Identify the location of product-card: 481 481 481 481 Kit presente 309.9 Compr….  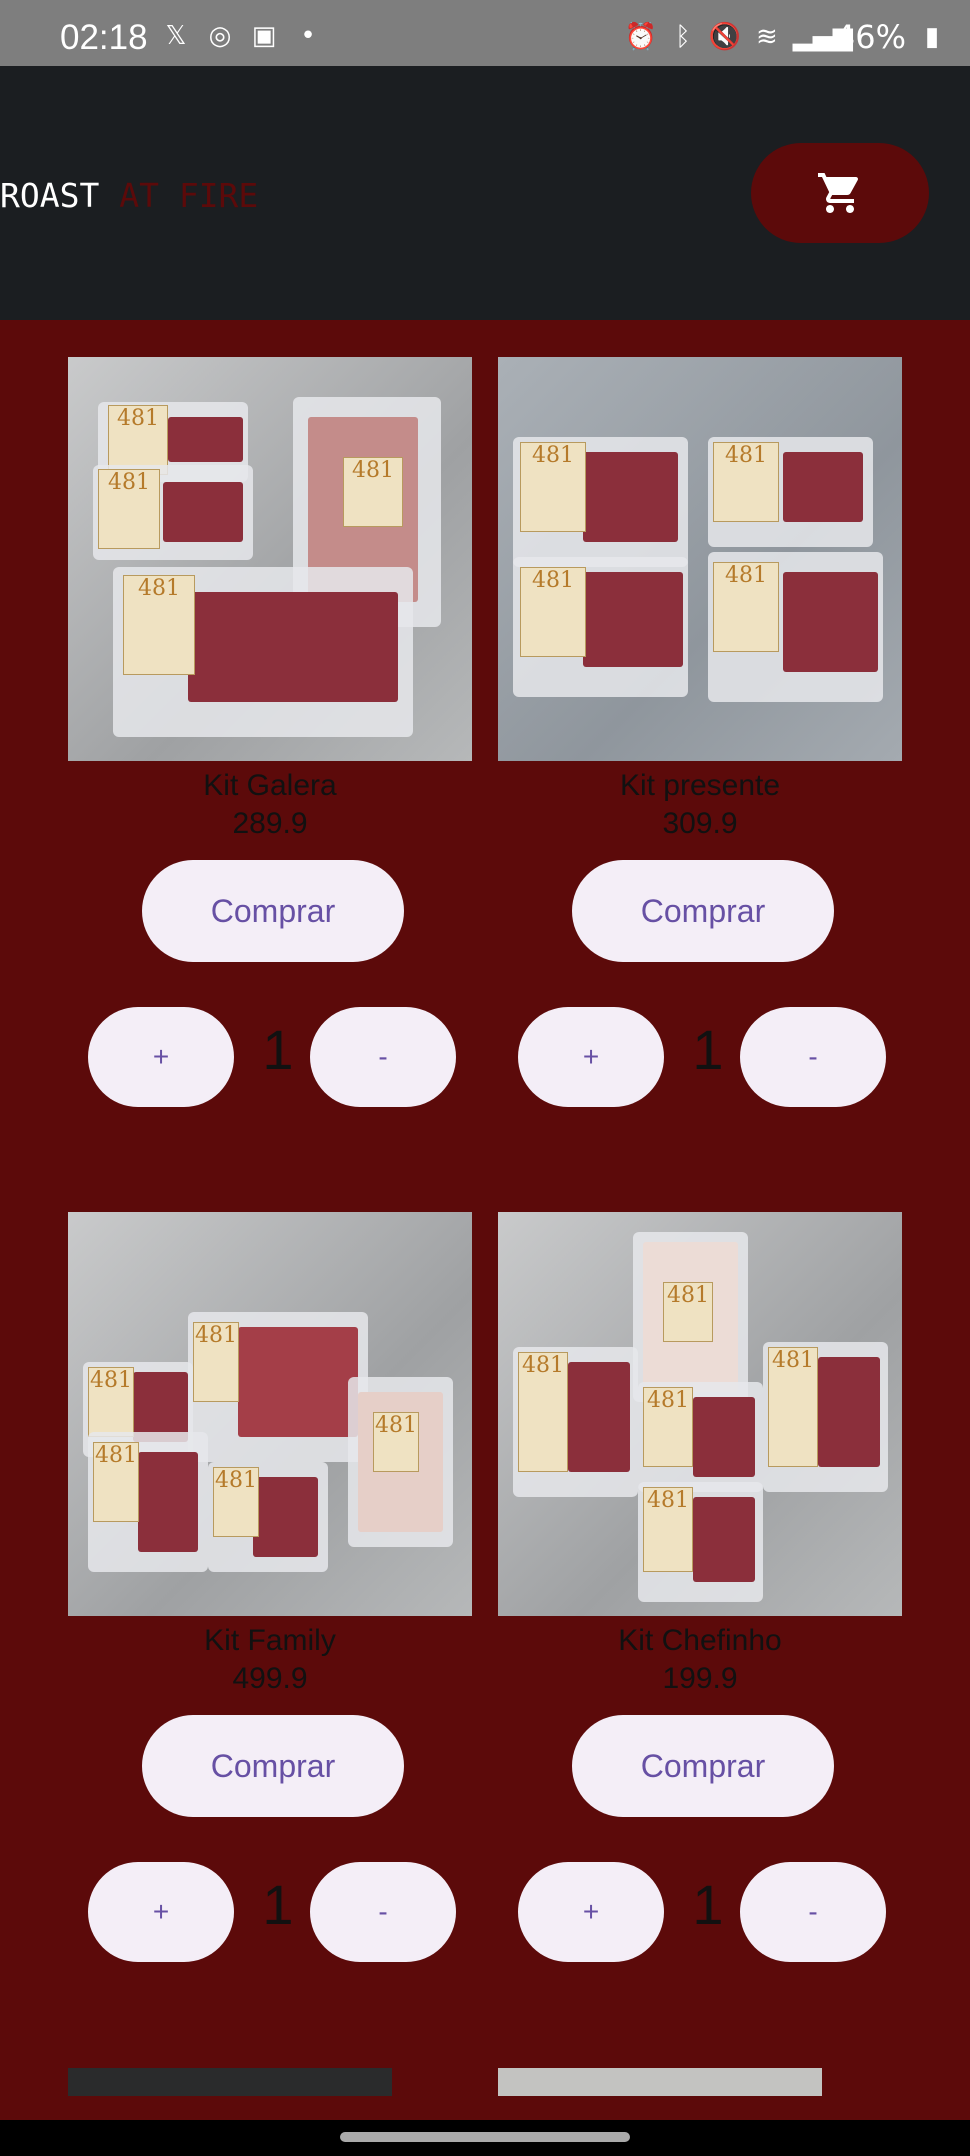
(700, 732).